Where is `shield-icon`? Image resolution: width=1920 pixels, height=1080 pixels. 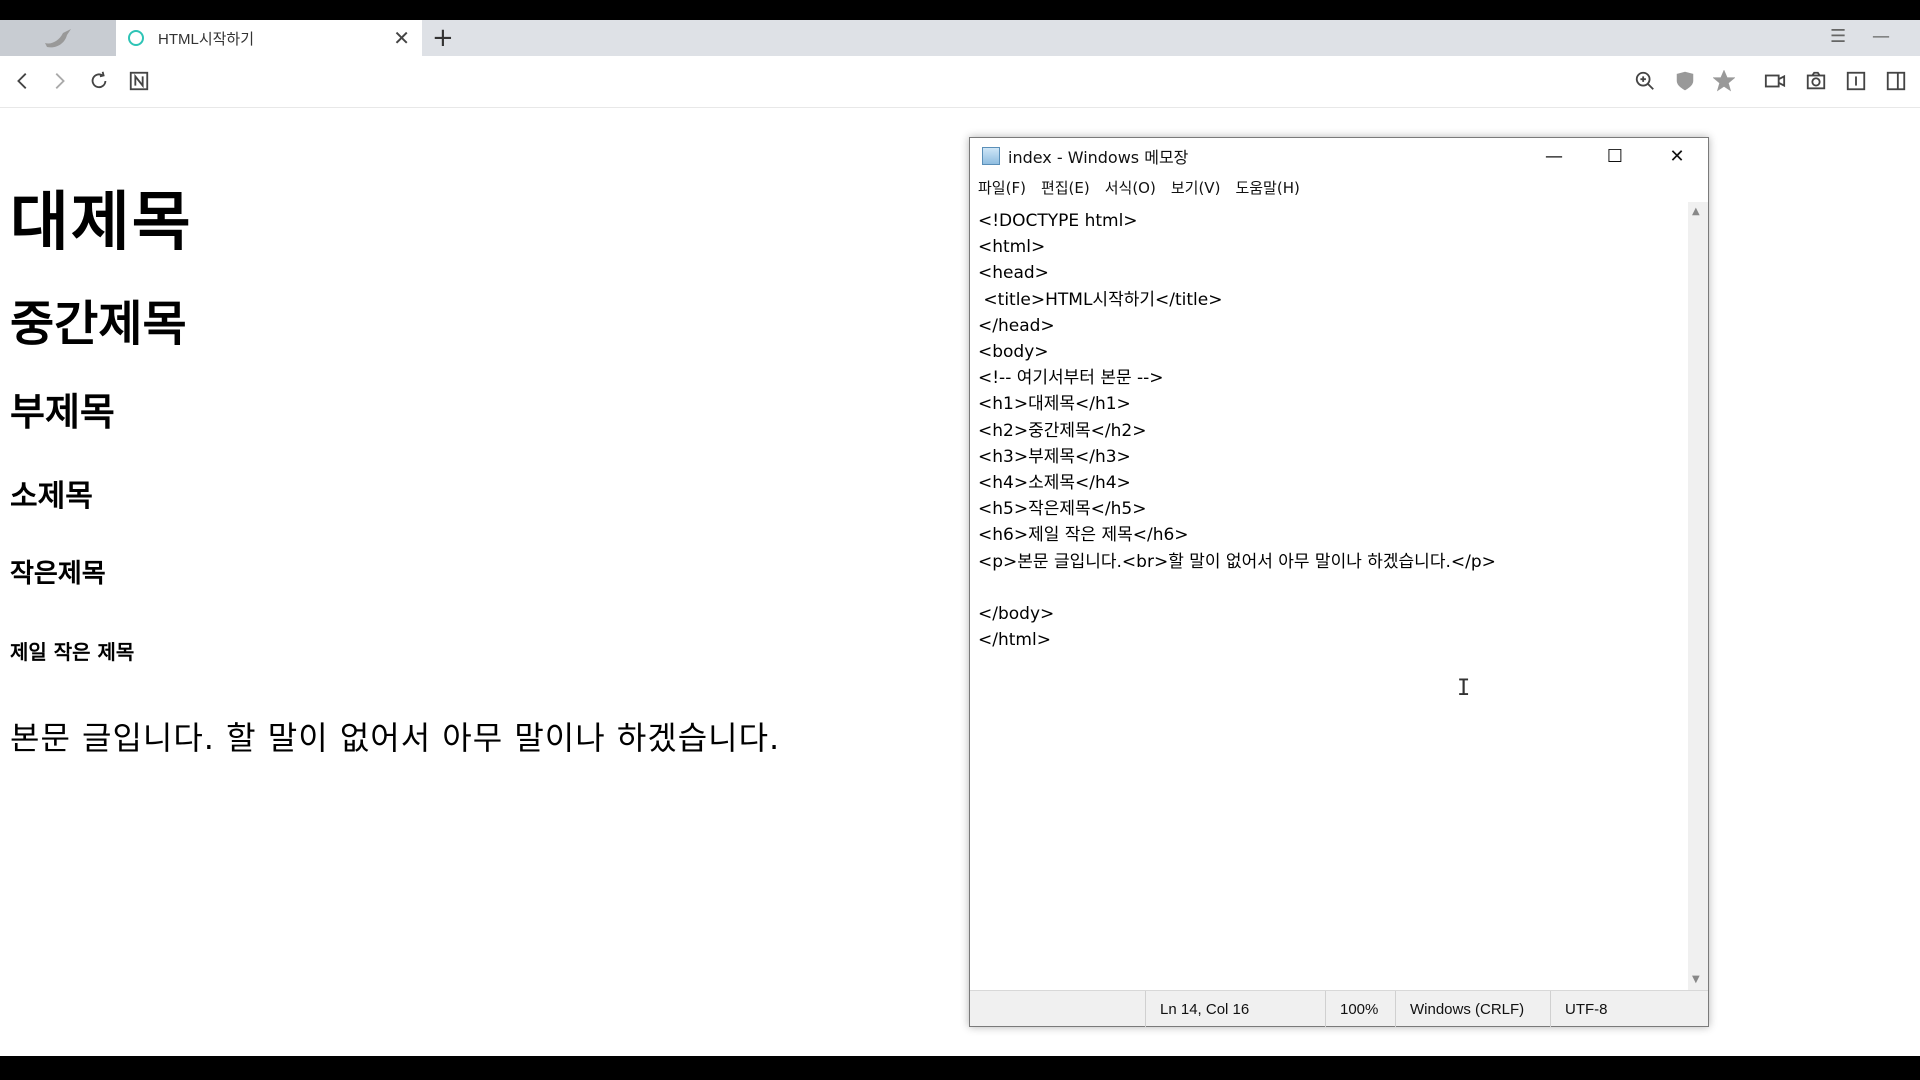
shield-icon is located at coordinates (1685, 81).